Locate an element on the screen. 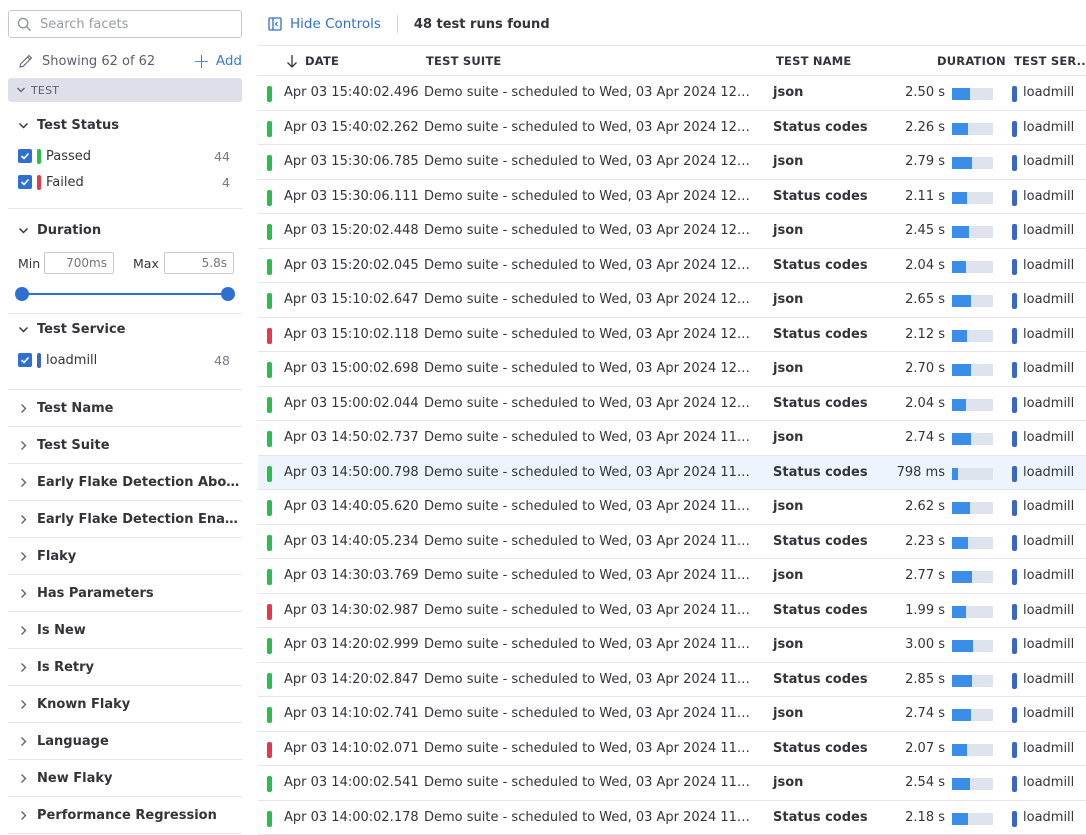  facet-value-count: 48 is located at coordinates (222, 360).